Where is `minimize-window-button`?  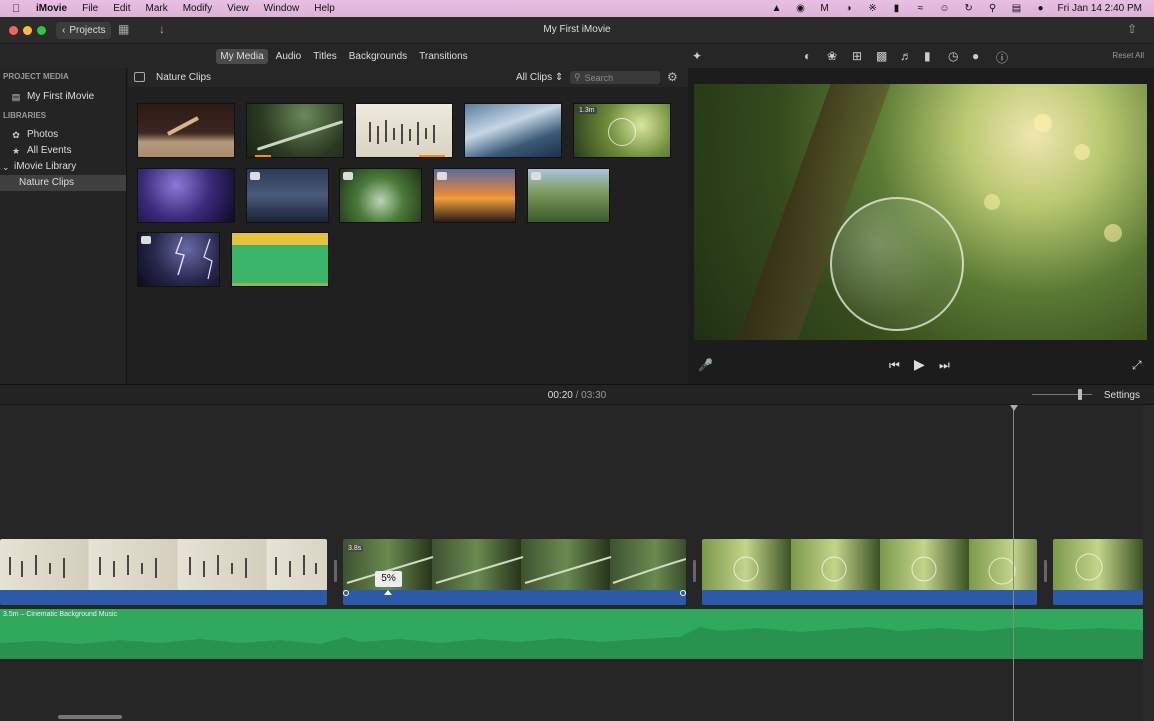
minimize-window-button is located at coordinates (27, 30).